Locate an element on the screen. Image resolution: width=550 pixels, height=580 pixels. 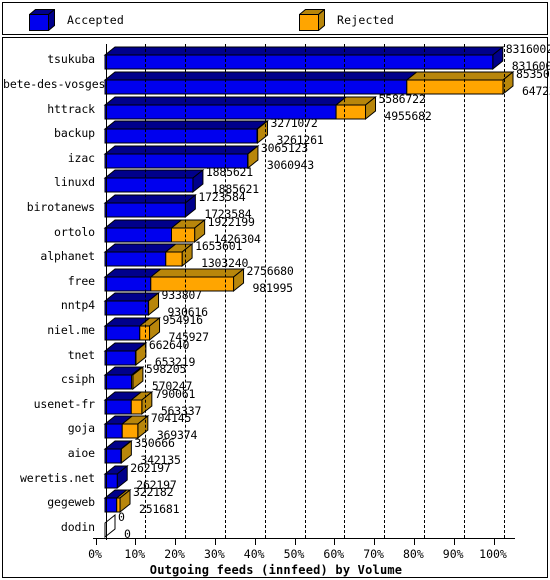
value-axis-line is located at coordinates (106, 292).